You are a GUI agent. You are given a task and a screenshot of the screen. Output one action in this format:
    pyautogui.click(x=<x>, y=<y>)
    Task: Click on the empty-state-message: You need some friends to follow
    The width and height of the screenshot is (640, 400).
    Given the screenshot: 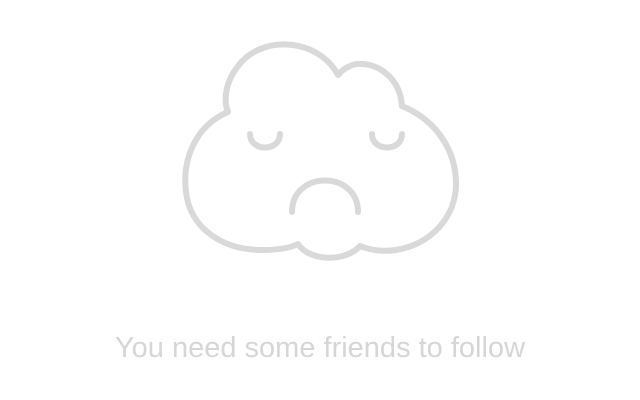 What is the action you would take?
    pyautogui.click(x=320, y=348)
    